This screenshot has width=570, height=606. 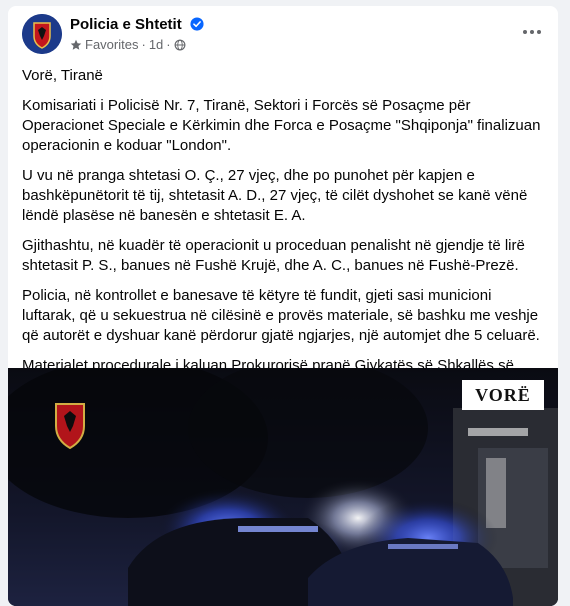 What do you see at coordinates (156, 44) in the screenshot?
I see `post-time: 1d` at bounding box center [156, 44].